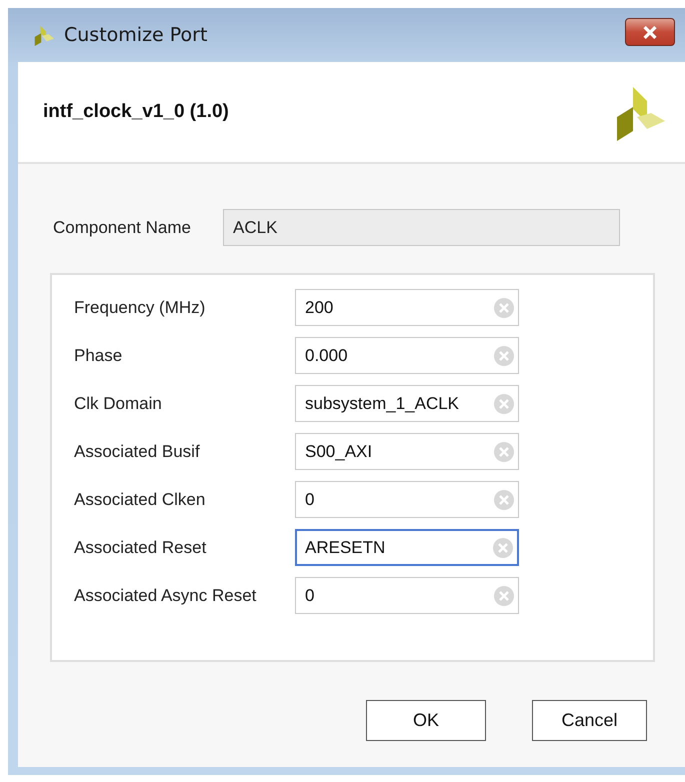  What do you see at coordinates (407, 403) in the screenshot?
I see `input-field: subsystem_1_ACLK` at bounding box center [407, 403].